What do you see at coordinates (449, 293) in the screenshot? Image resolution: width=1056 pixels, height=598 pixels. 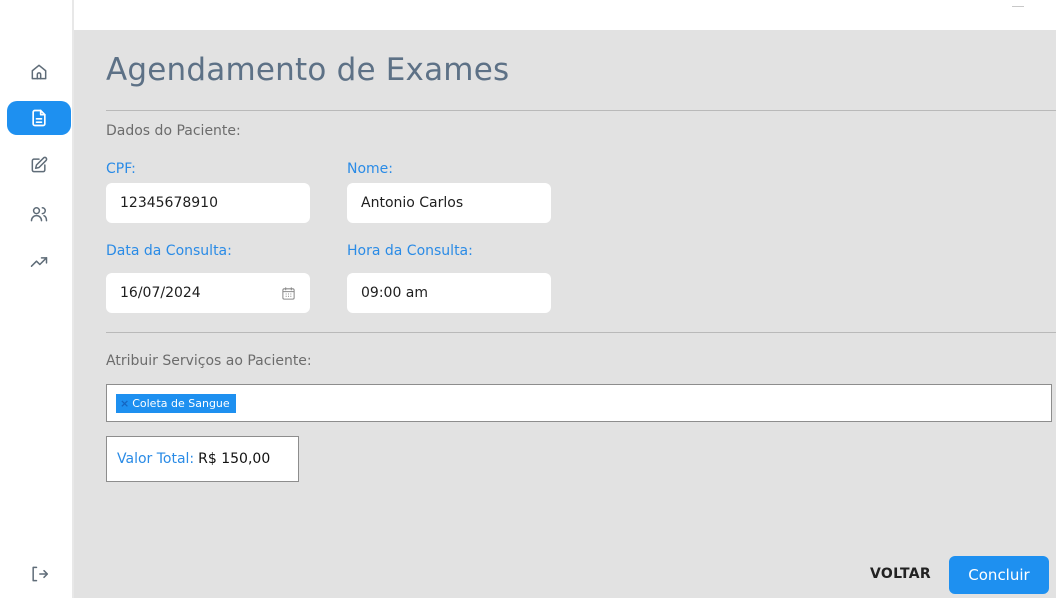 I see `time-field: 09:00 am` at bounding box center [449, 293].